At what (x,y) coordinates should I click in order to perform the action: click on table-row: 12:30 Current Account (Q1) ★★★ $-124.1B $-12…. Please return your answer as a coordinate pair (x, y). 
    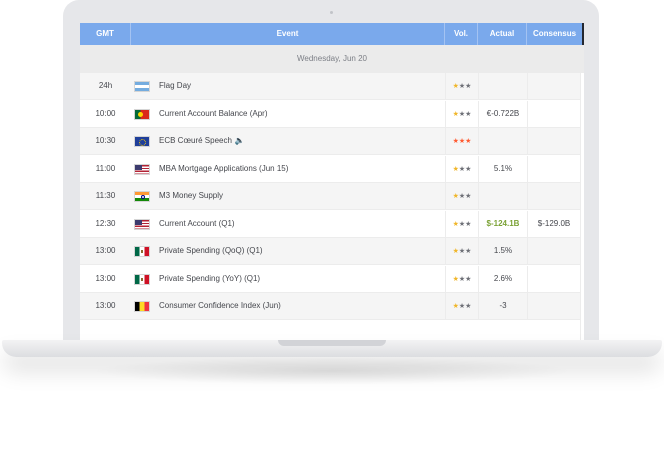
    Looking at the image, I should click on (330, 224).